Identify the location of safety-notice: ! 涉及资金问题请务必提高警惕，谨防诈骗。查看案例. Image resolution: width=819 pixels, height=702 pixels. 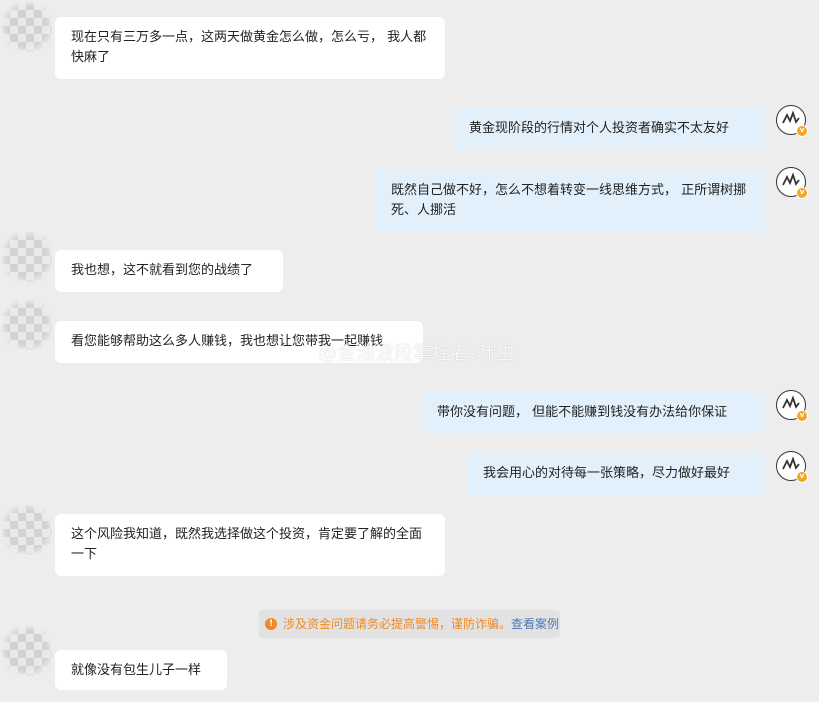
(409, 624).